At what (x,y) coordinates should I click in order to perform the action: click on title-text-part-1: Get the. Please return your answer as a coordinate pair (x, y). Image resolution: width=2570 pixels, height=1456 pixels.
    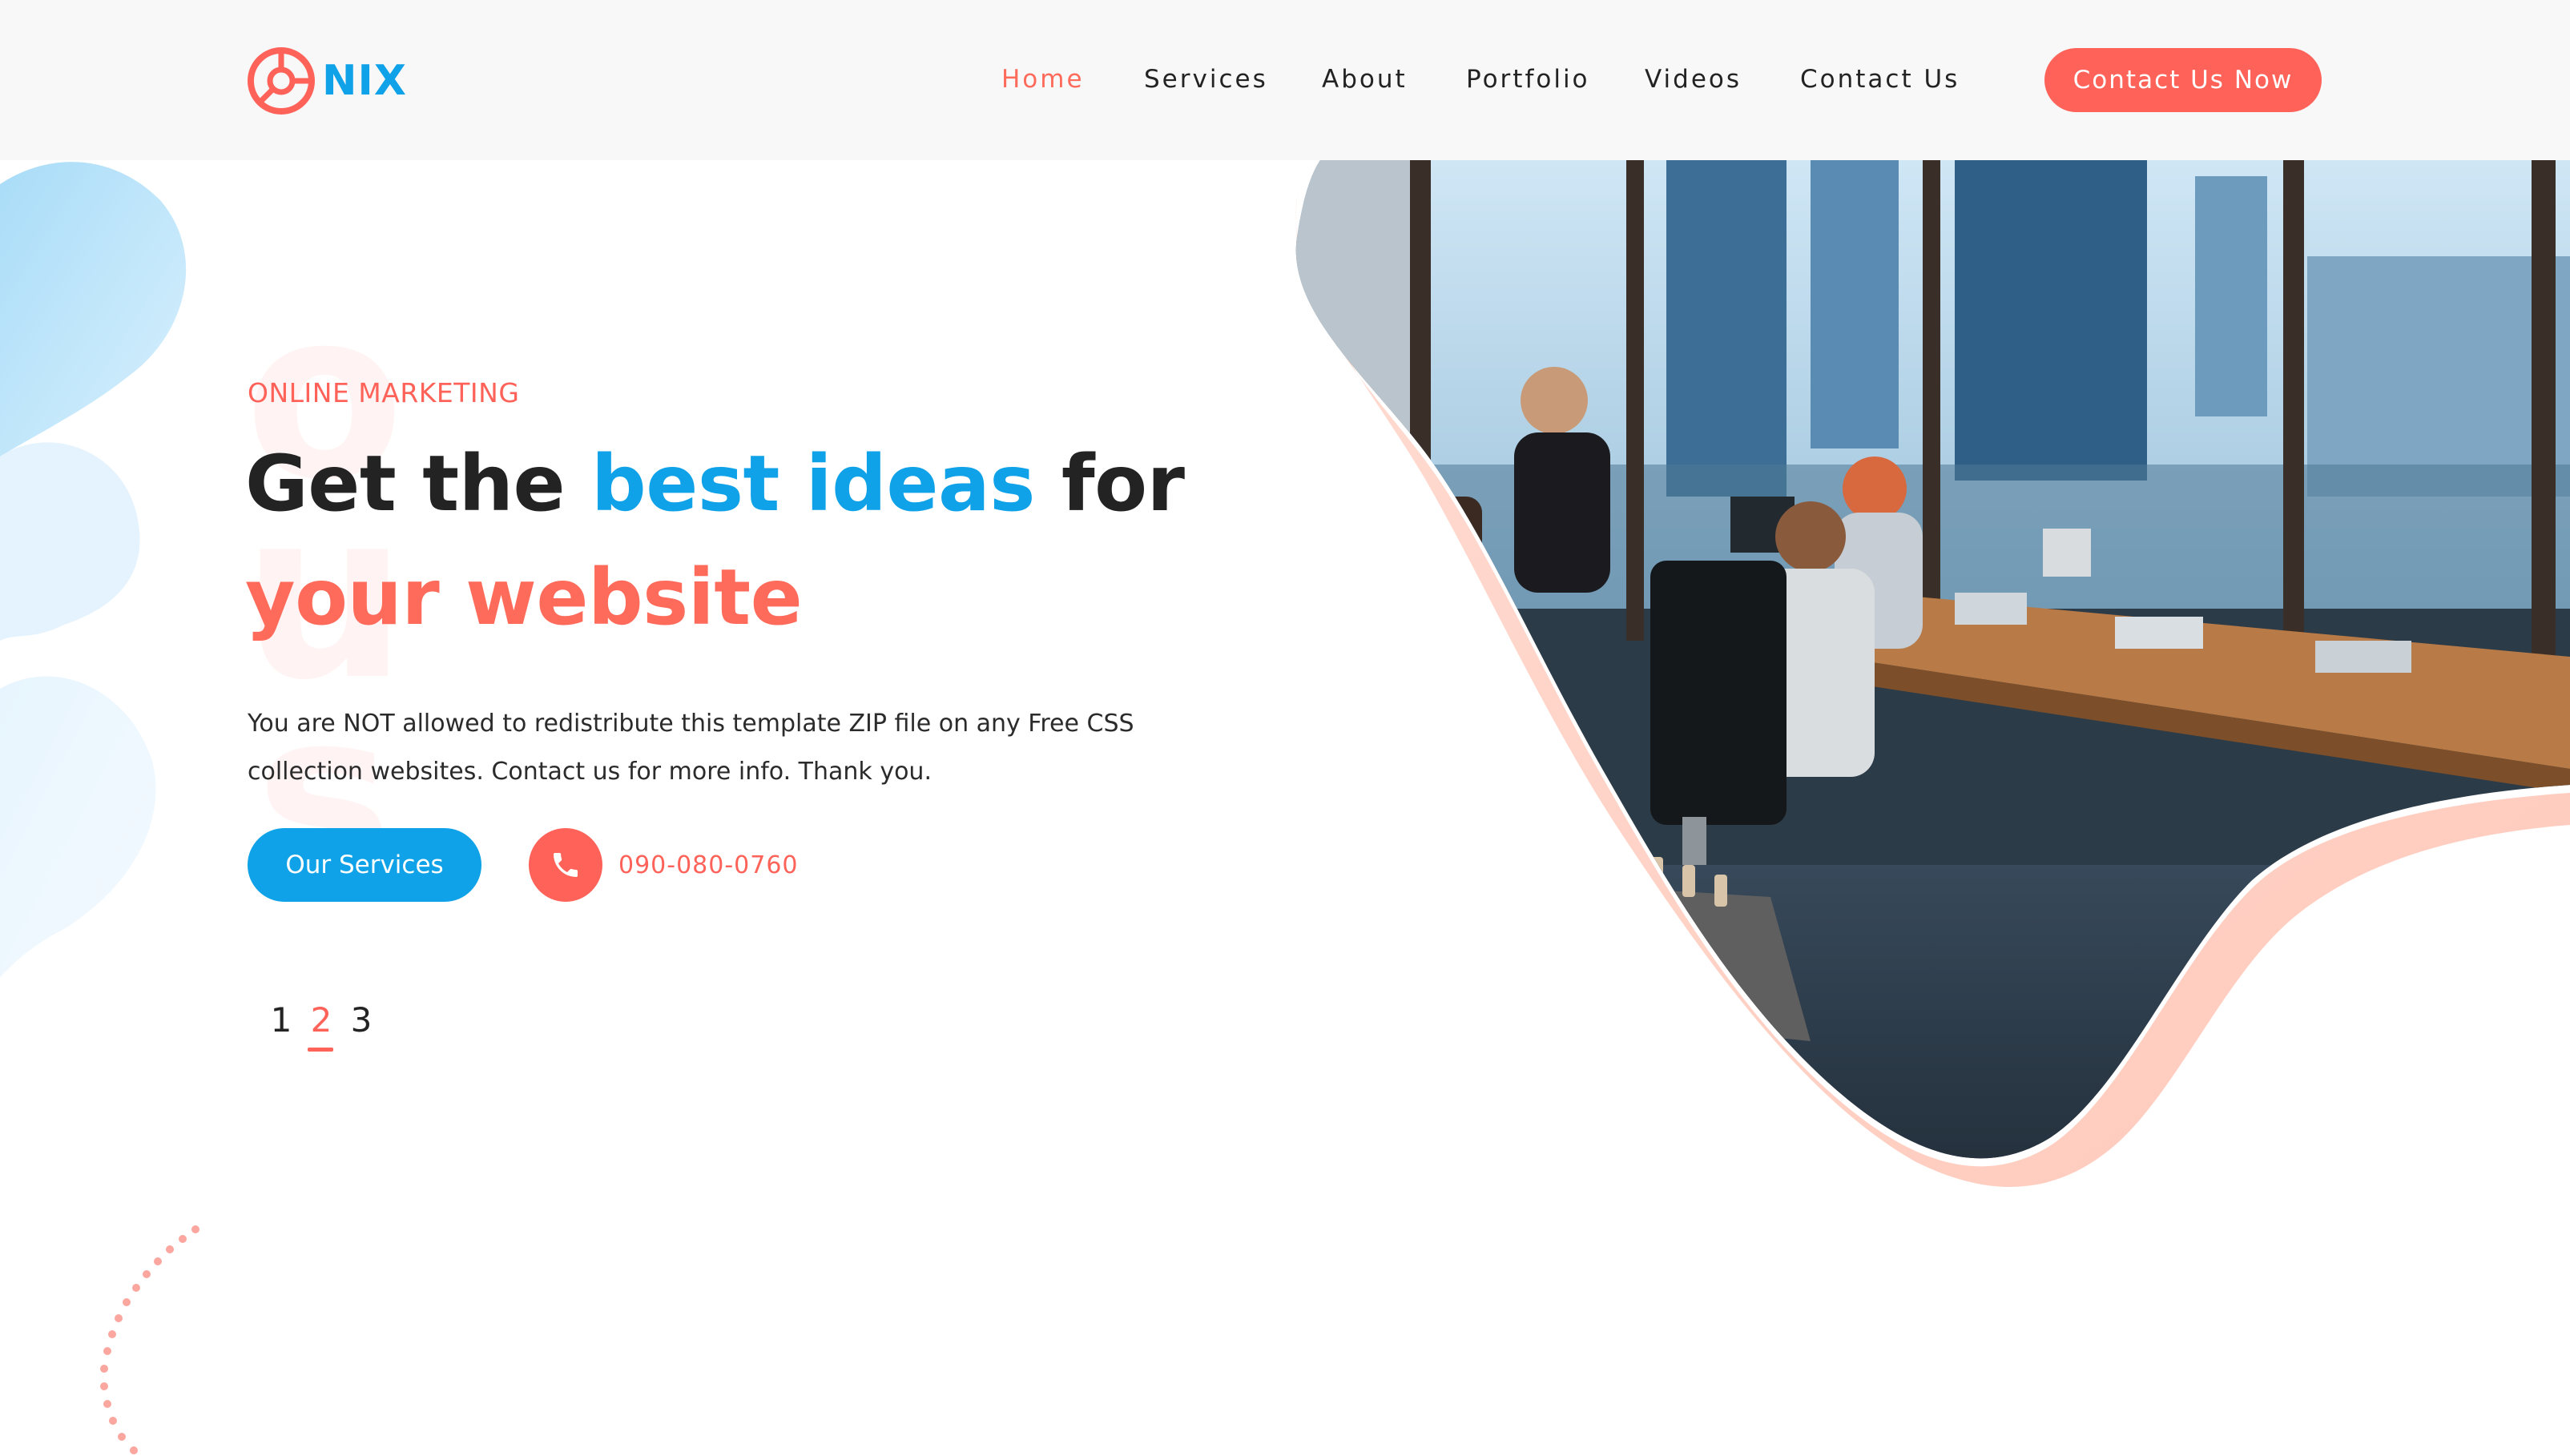
    Looking at the image, I should click on (418, 484).